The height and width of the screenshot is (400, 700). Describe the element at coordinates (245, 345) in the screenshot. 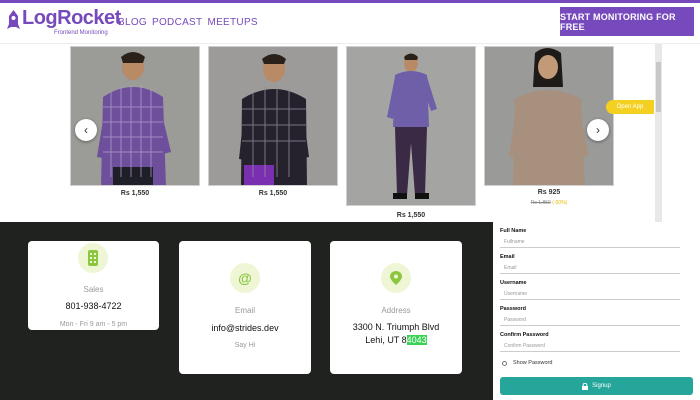

I see `email-note: Say Hi` at that location.